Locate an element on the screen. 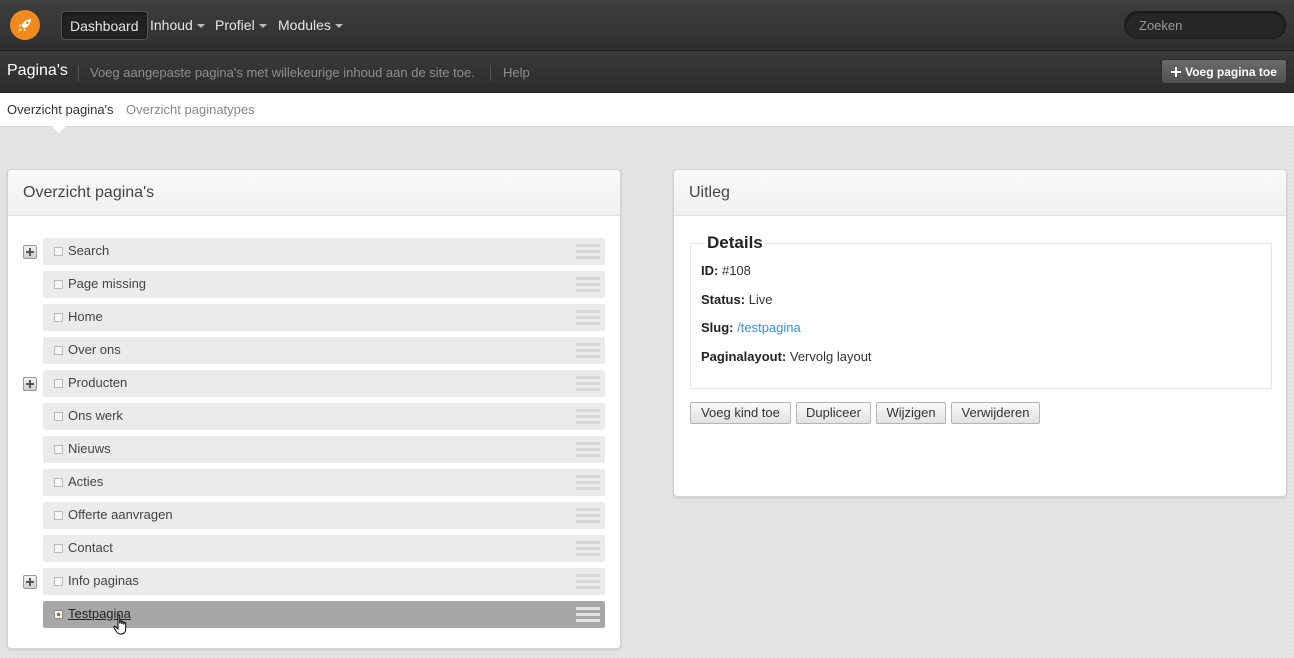 This screenshot has height=658, width=1294. detail-status-label: Status: is located at coordinates (723, 299).